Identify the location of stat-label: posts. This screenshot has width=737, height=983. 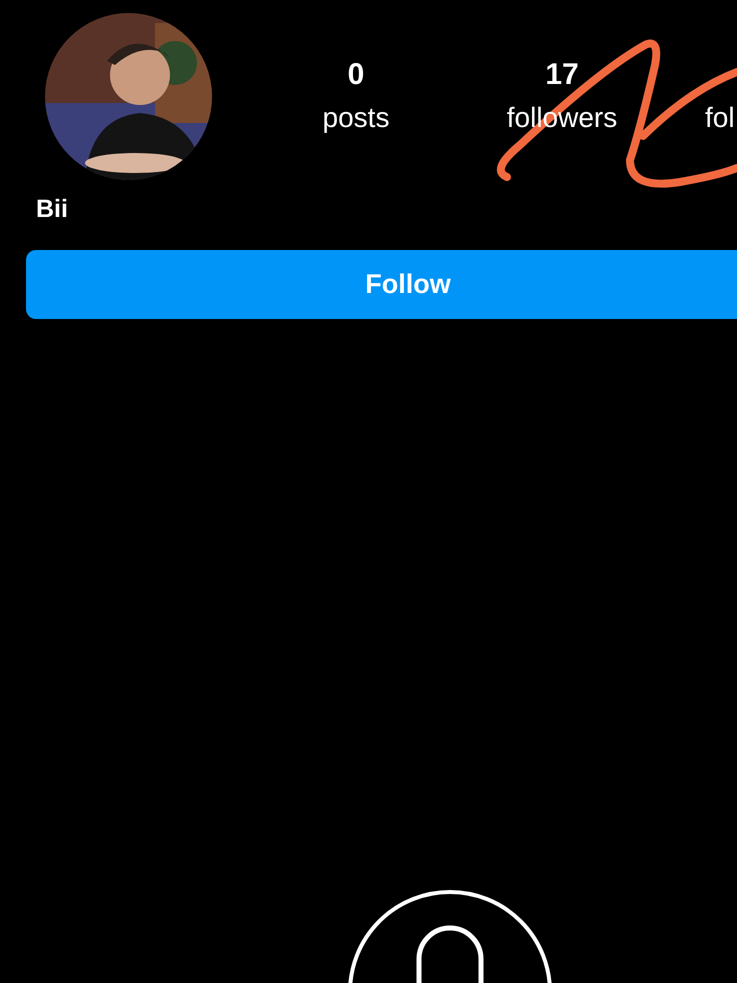
(356, 118).